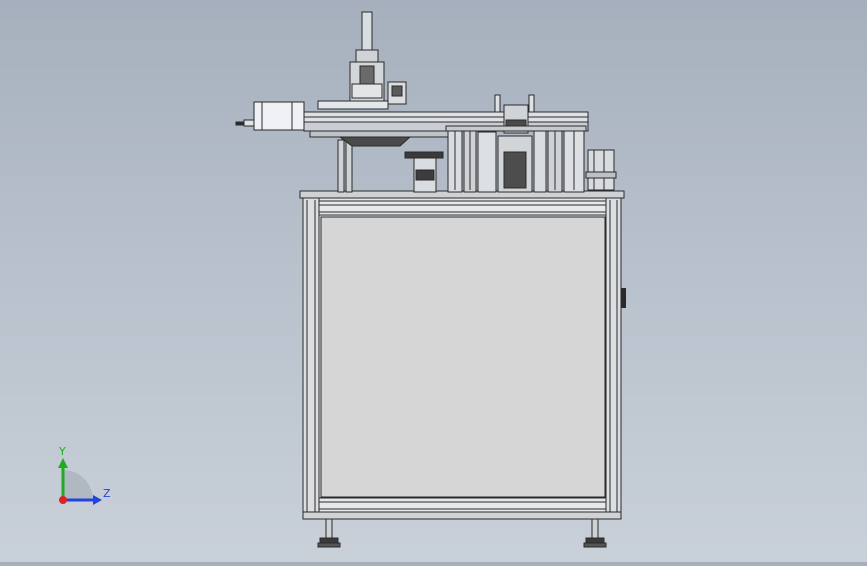 This screenshot has height=566, width=867. Describe the element at coordinates (84, 475) in the screenshot. I see `axis-triad-icon: Y Z` at that location.